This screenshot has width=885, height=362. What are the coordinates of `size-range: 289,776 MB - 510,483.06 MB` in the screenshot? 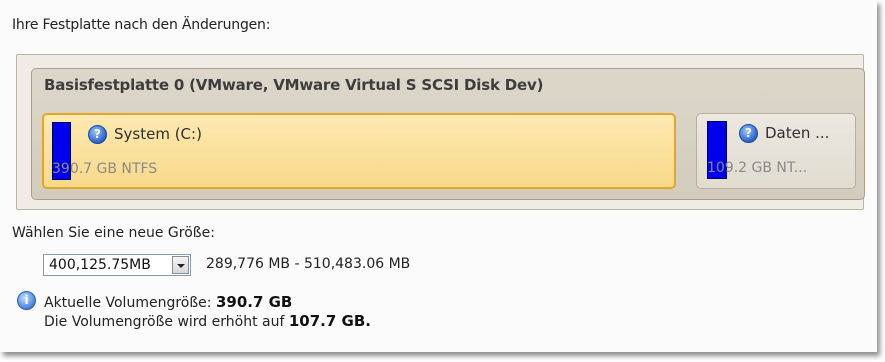 It's located at (308, 264).